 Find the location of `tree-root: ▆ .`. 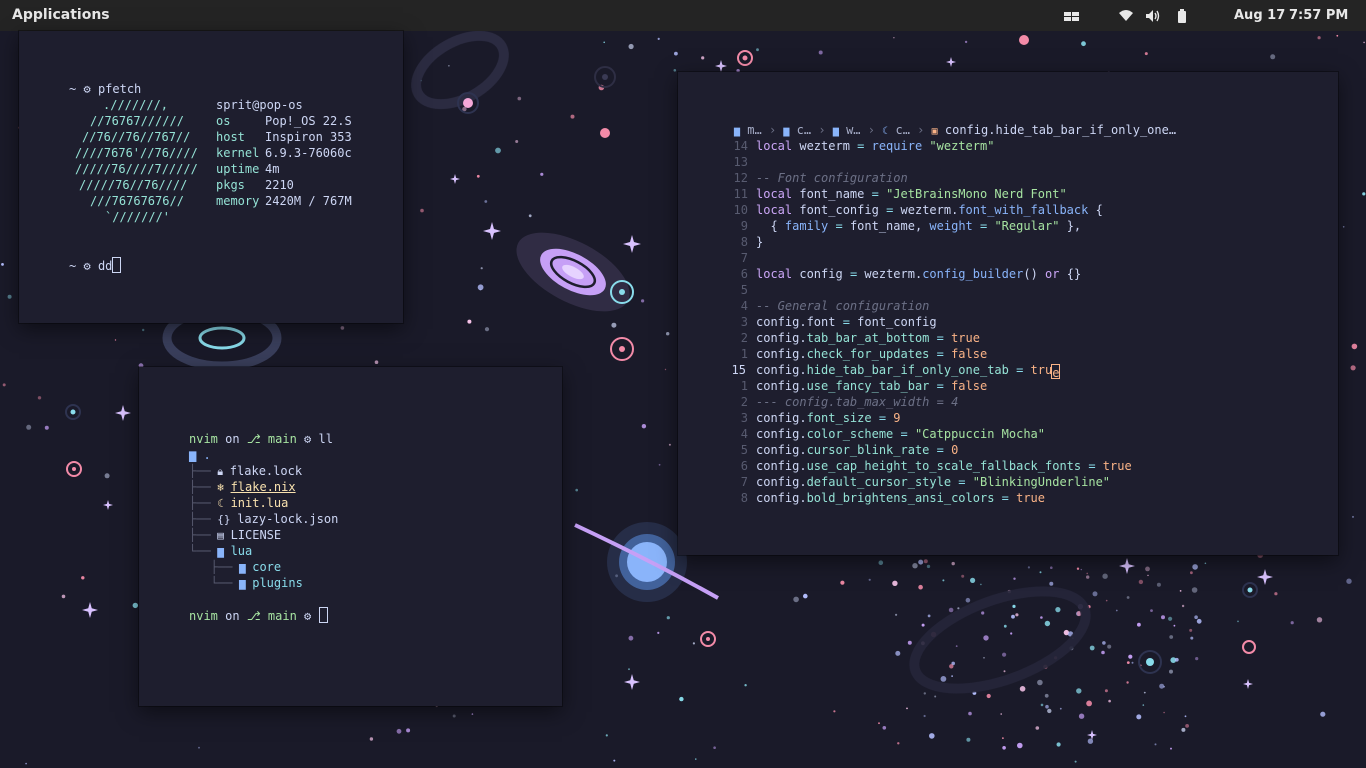

tree-root: ▆ . is located at coordinates (200, 455).